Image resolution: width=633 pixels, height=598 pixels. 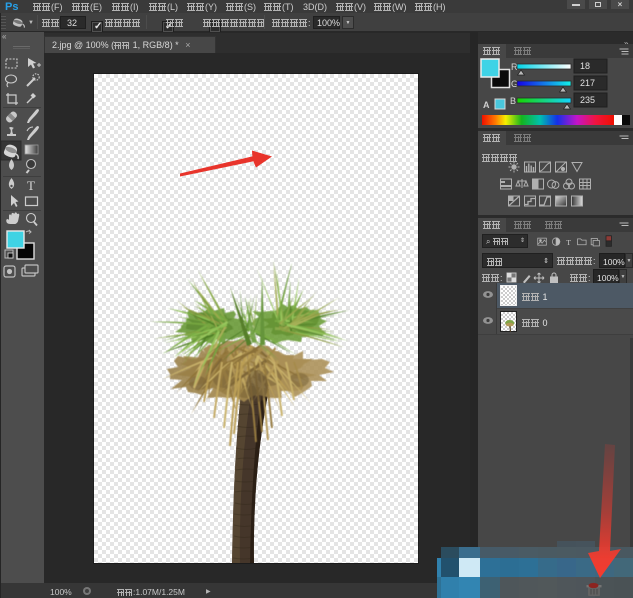 I want to click on svg-text: B, so click(x=513, y=101).